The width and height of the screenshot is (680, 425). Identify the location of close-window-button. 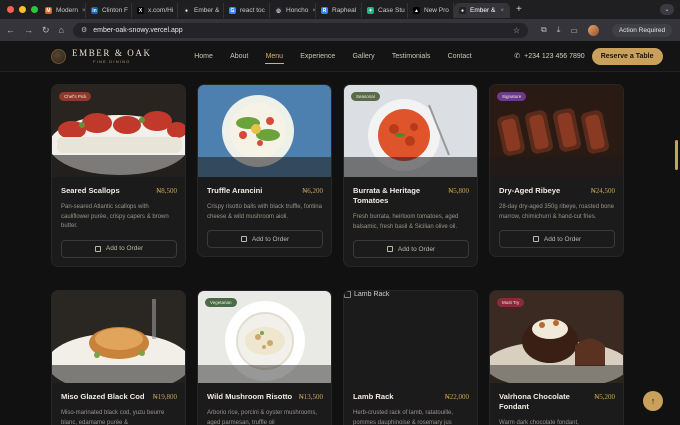
(10, 9).